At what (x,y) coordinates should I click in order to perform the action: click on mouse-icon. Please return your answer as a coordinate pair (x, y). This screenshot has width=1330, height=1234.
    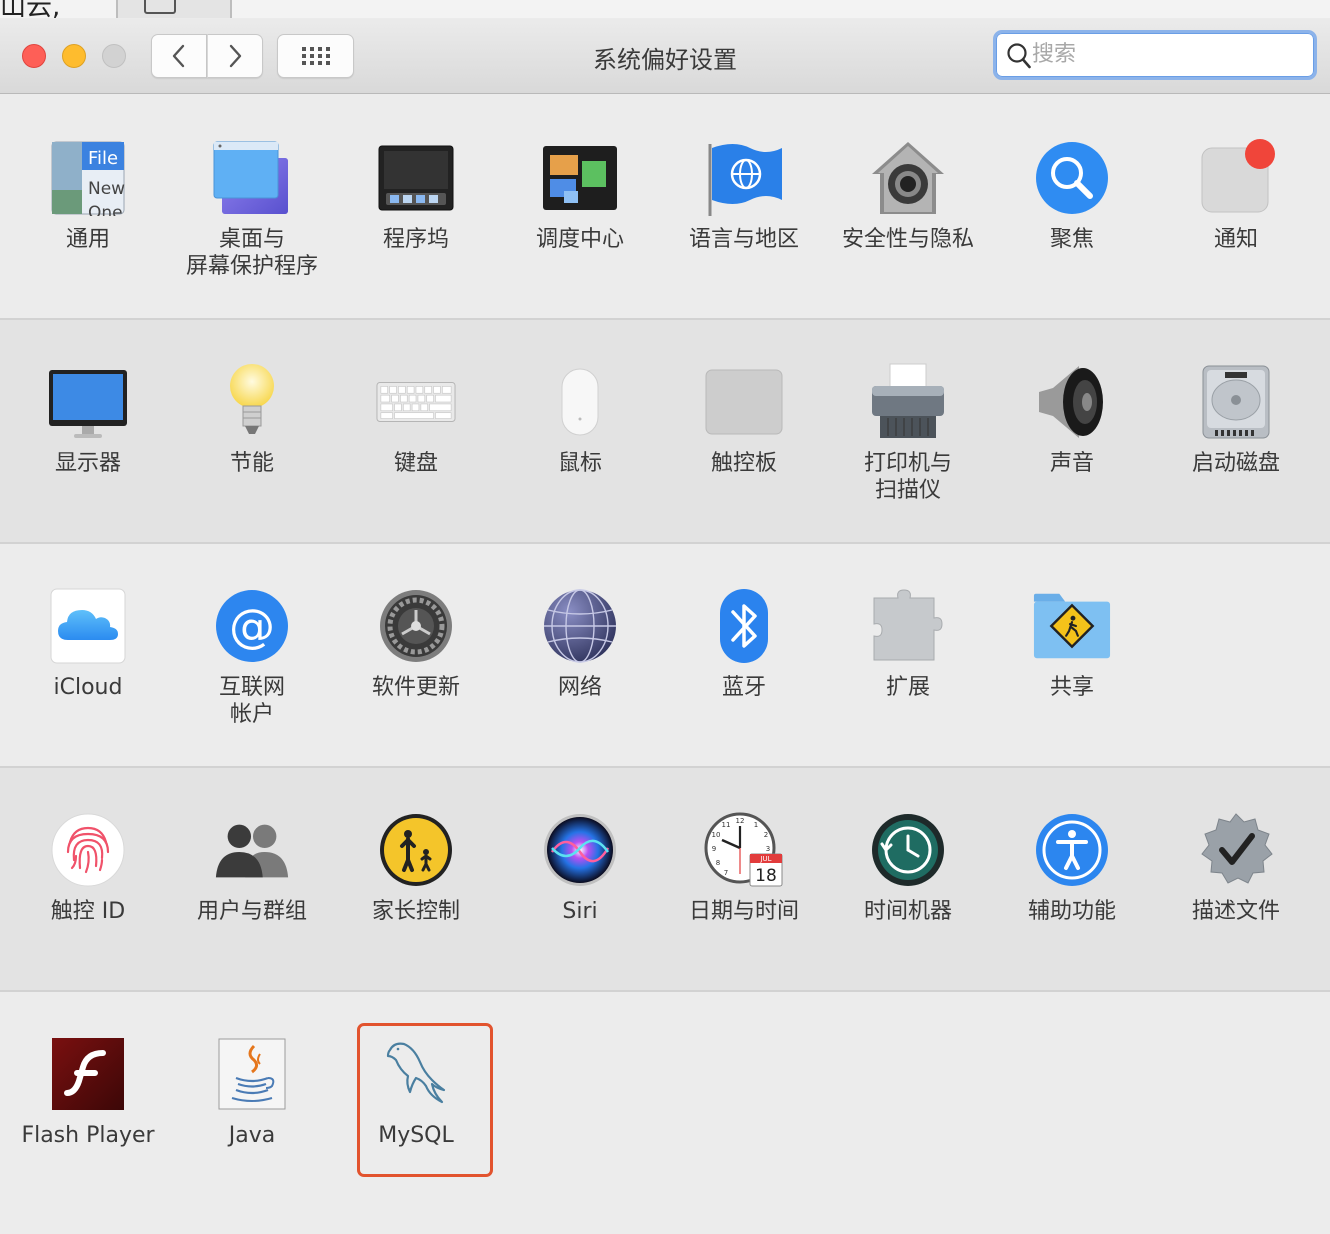
    Looking at the image, I should click on (580, 402).